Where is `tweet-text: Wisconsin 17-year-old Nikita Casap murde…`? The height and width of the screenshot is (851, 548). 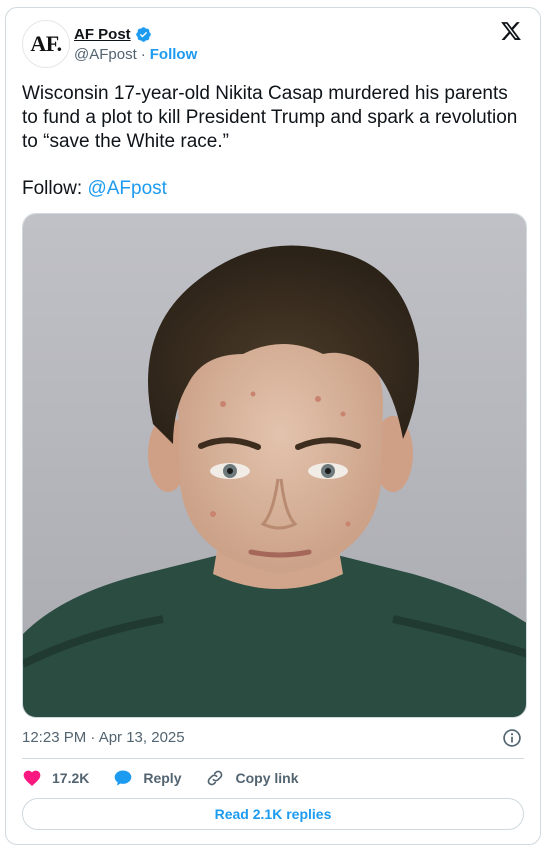 tweet-text: Wisconsin 17-year-old Nikita Casap murde… is located at coordinates (270, 117).